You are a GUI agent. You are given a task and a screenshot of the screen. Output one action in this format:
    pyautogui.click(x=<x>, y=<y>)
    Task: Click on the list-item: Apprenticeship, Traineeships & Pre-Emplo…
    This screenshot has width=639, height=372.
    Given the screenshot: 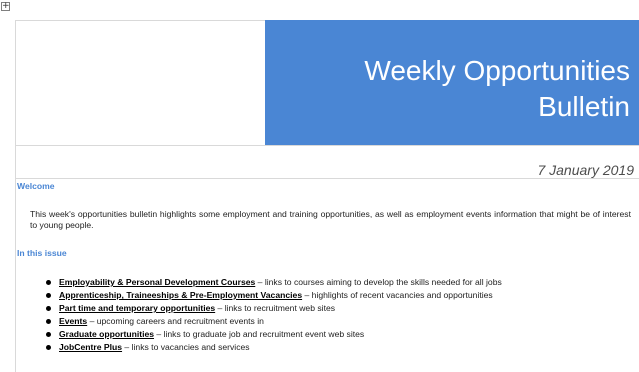 What is the action you would take?
    pyautogui.click(x=274, y=295)
    